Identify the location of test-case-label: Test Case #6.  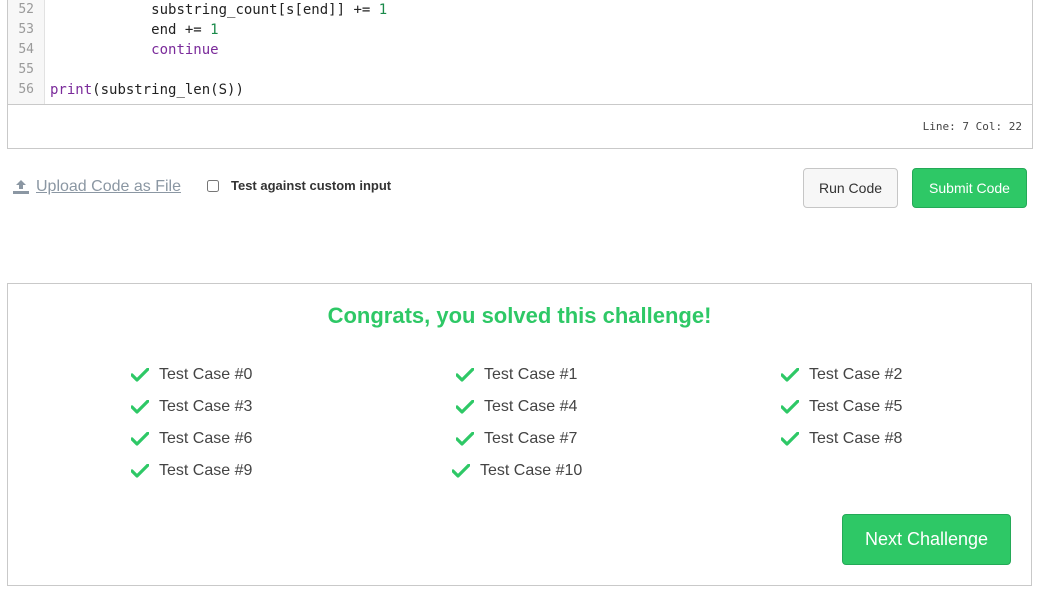
(206, 438).